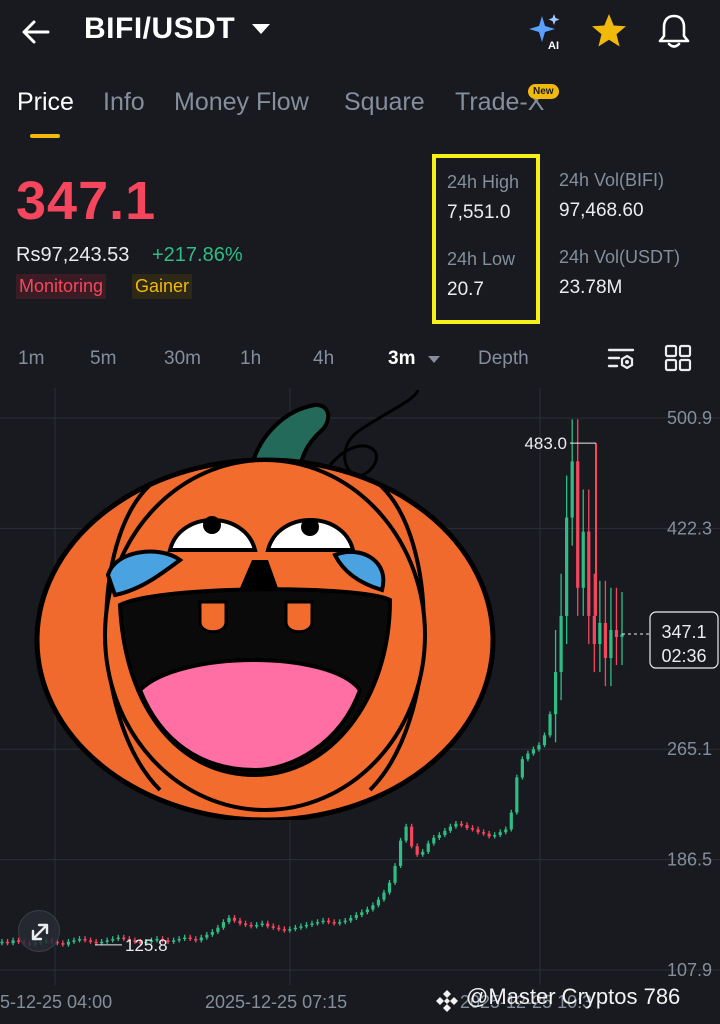  I want to click on high-marker-label: 483.0, so click(545, 443).